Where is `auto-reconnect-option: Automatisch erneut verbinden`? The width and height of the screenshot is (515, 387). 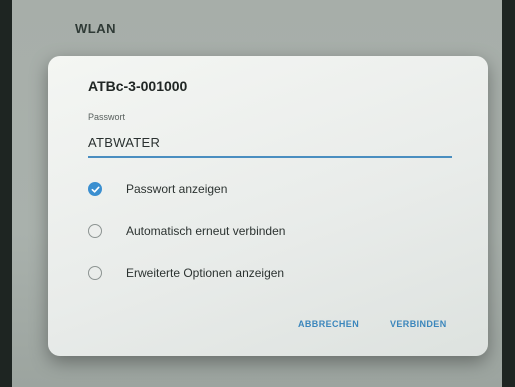 auto-reconnect-option: Automatisch erneut verbinden is located at coordinates (186, 231).